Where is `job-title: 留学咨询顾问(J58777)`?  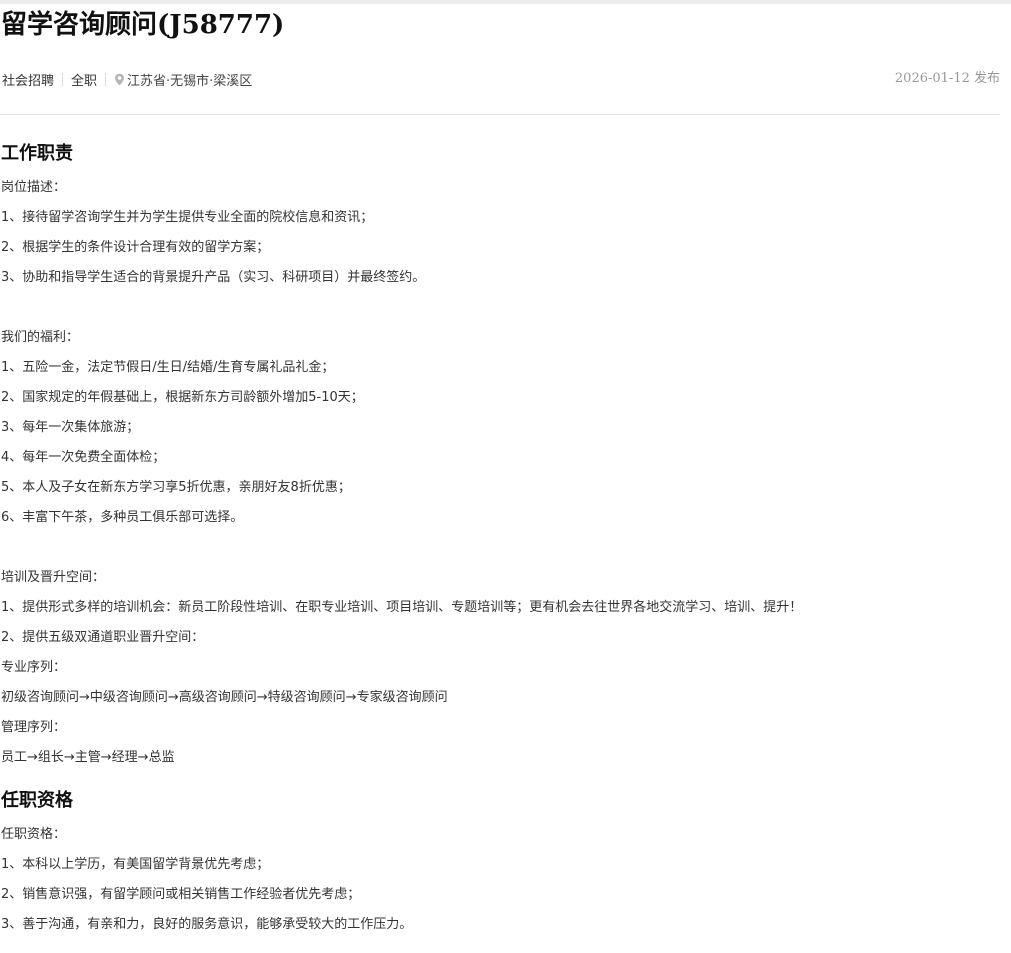
job-title: 留学咨询顾问(J58777) is located at coordinates (143, 25).